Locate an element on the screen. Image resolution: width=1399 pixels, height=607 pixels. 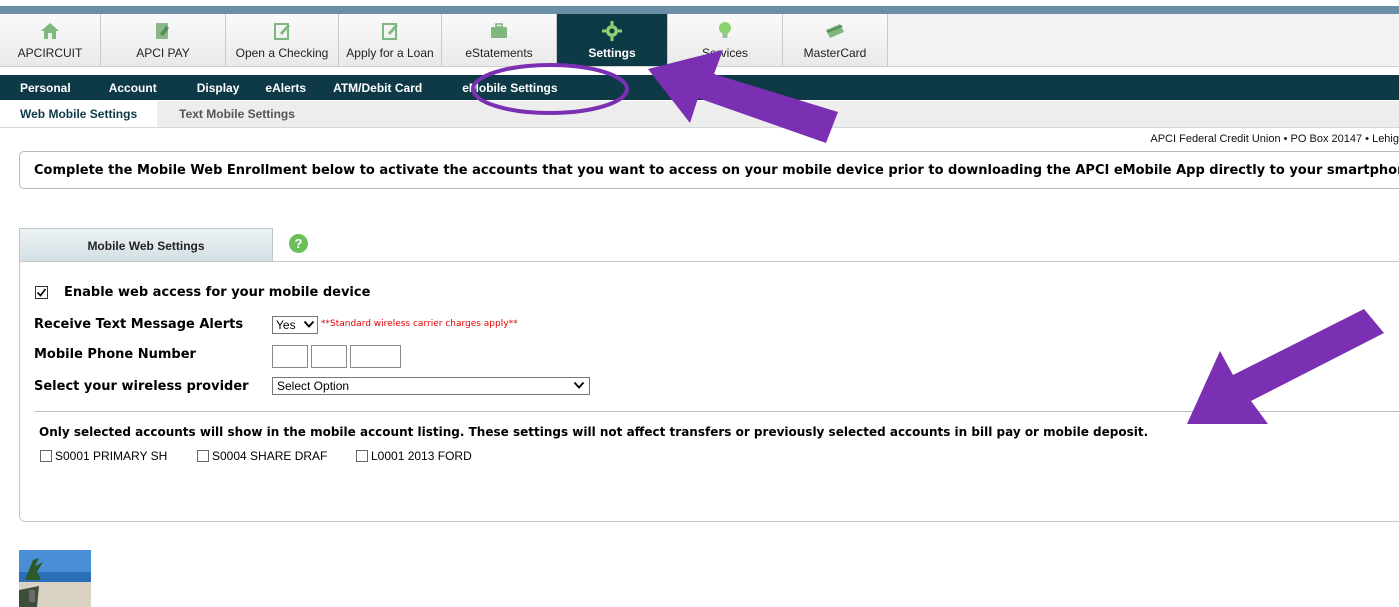
mobile-phone-label: Mobile Phone Number is located at coordinates (115, 354).